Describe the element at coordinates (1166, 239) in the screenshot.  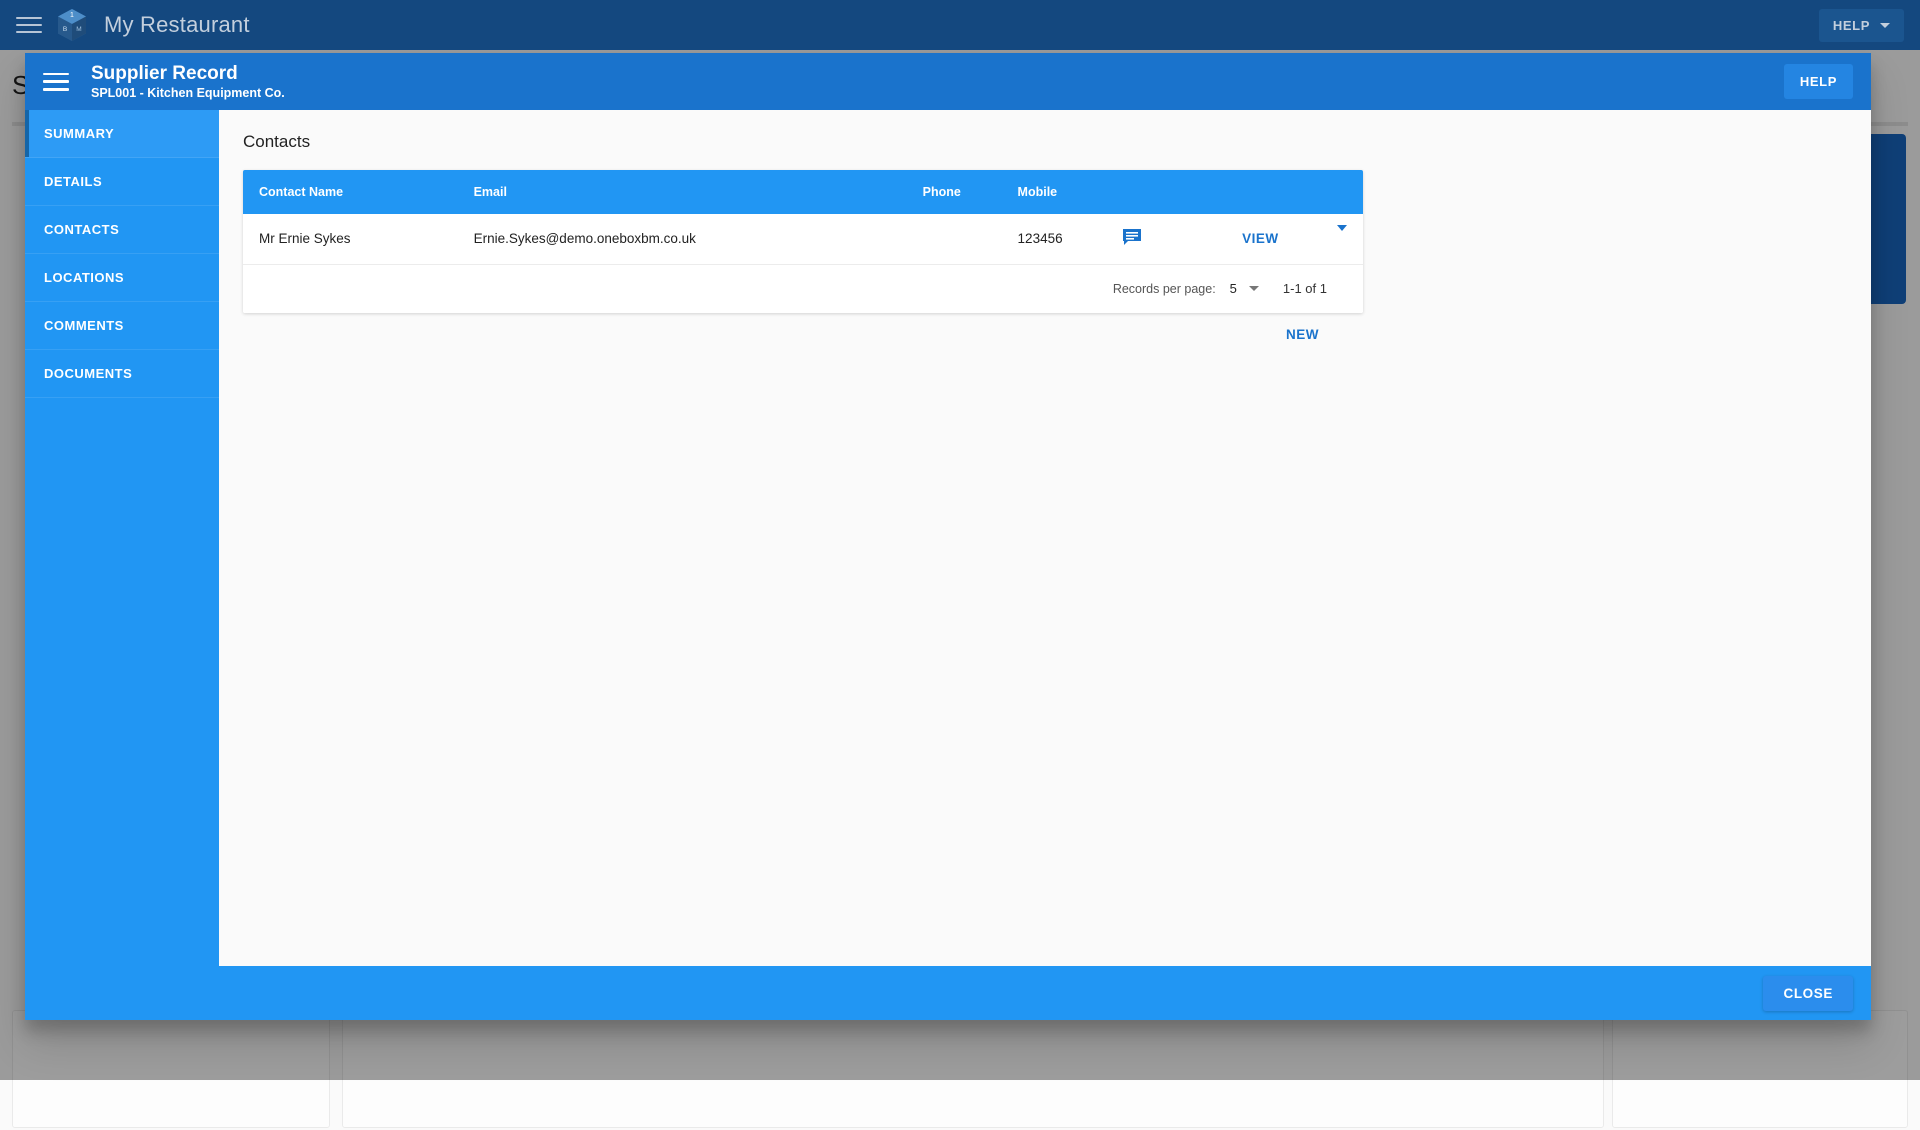
I see `cell-comment-icon` at that location.